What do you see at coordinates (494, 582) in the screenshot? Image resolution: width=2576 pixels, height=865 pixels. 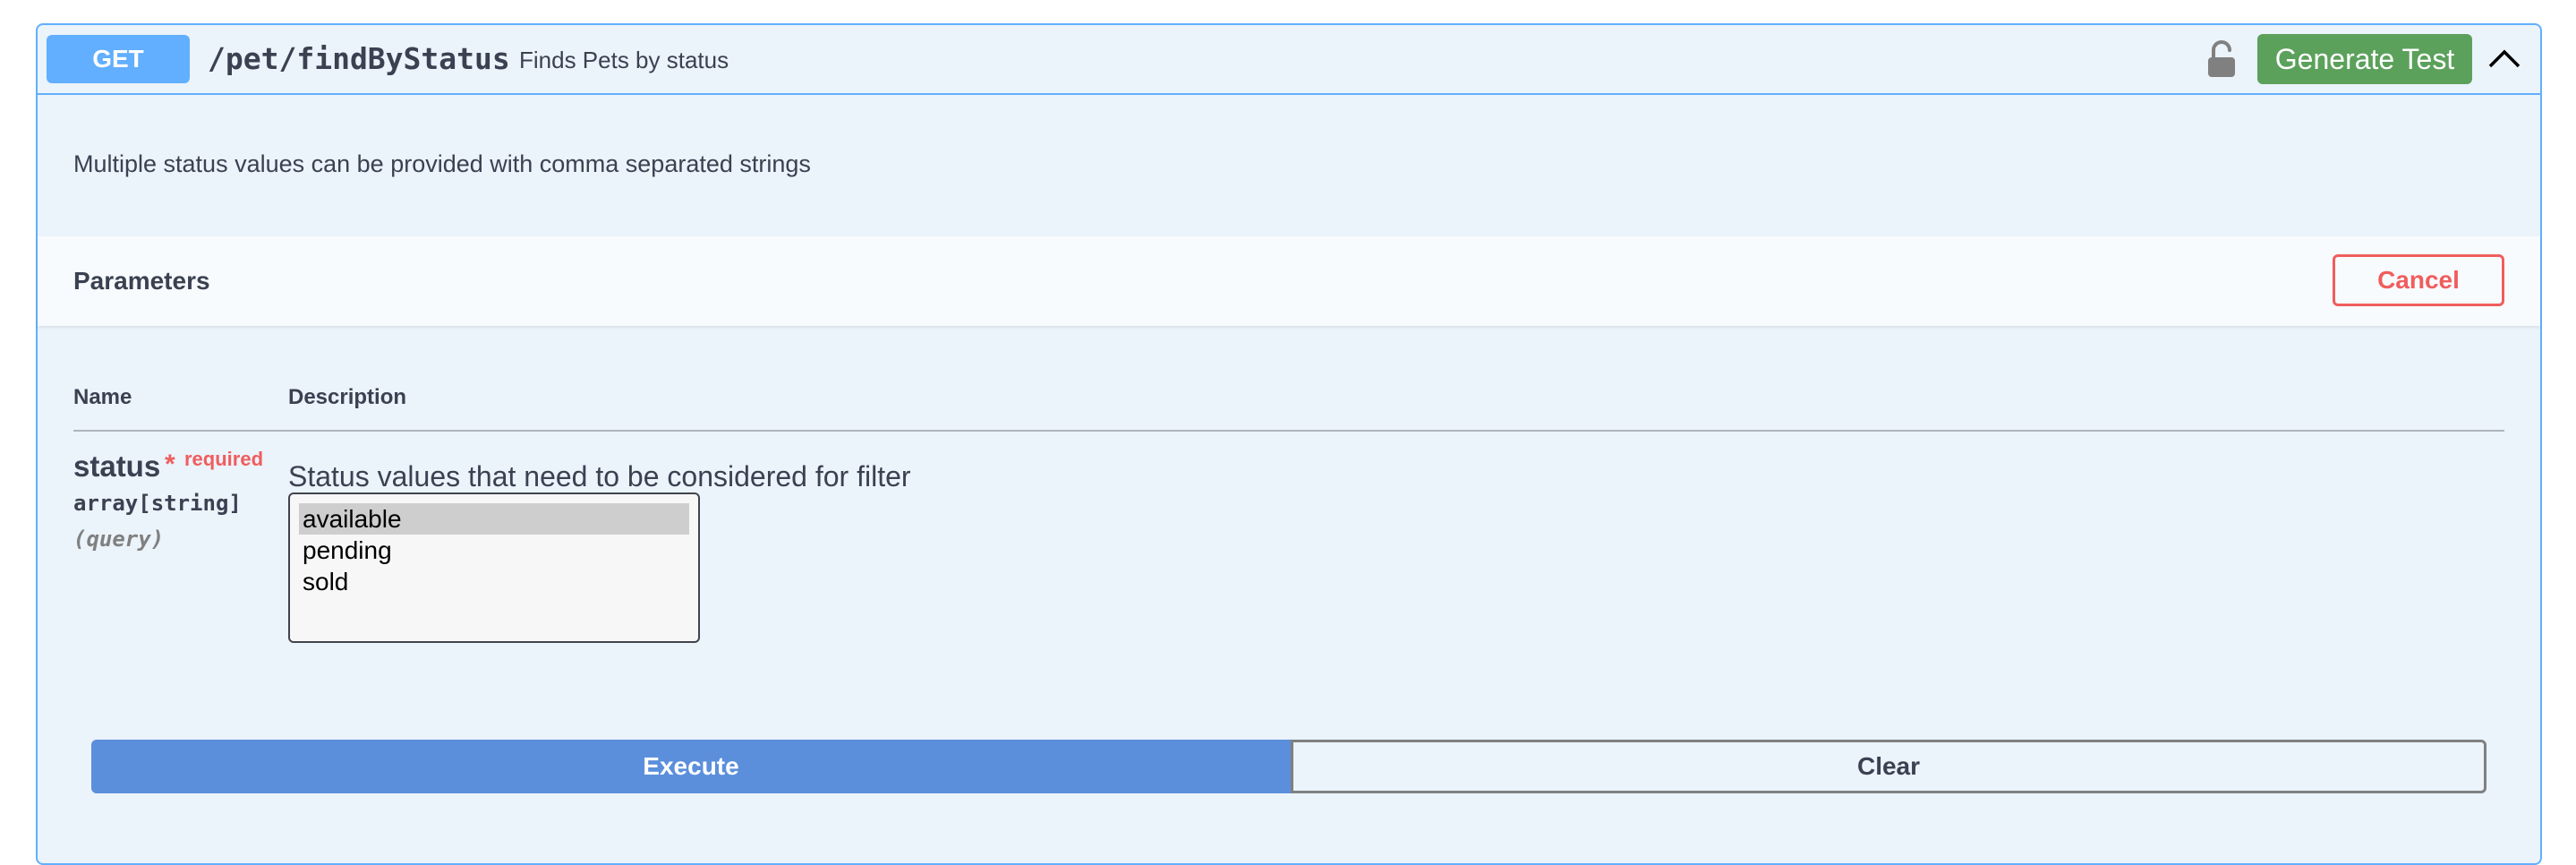 I see `status-option-sold: sold` at bounding box center [494, 582].